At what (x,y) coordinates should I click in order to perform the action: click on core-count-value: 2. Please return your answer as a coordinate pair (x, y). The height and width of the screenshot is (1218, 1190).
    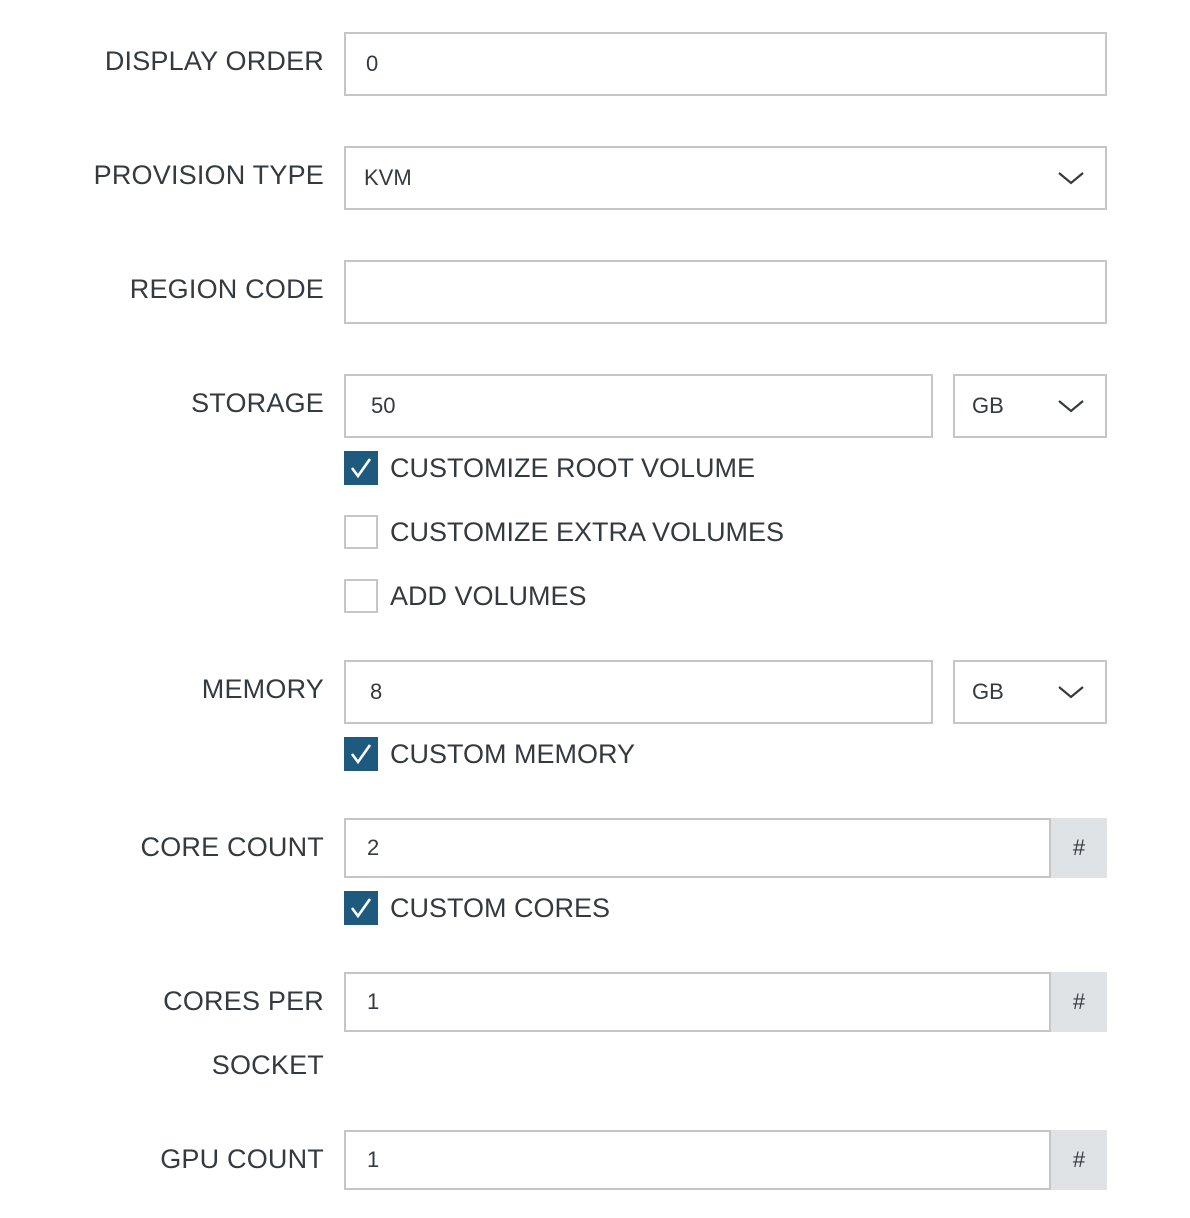
    Looking at the image, I should click on (373, 847).